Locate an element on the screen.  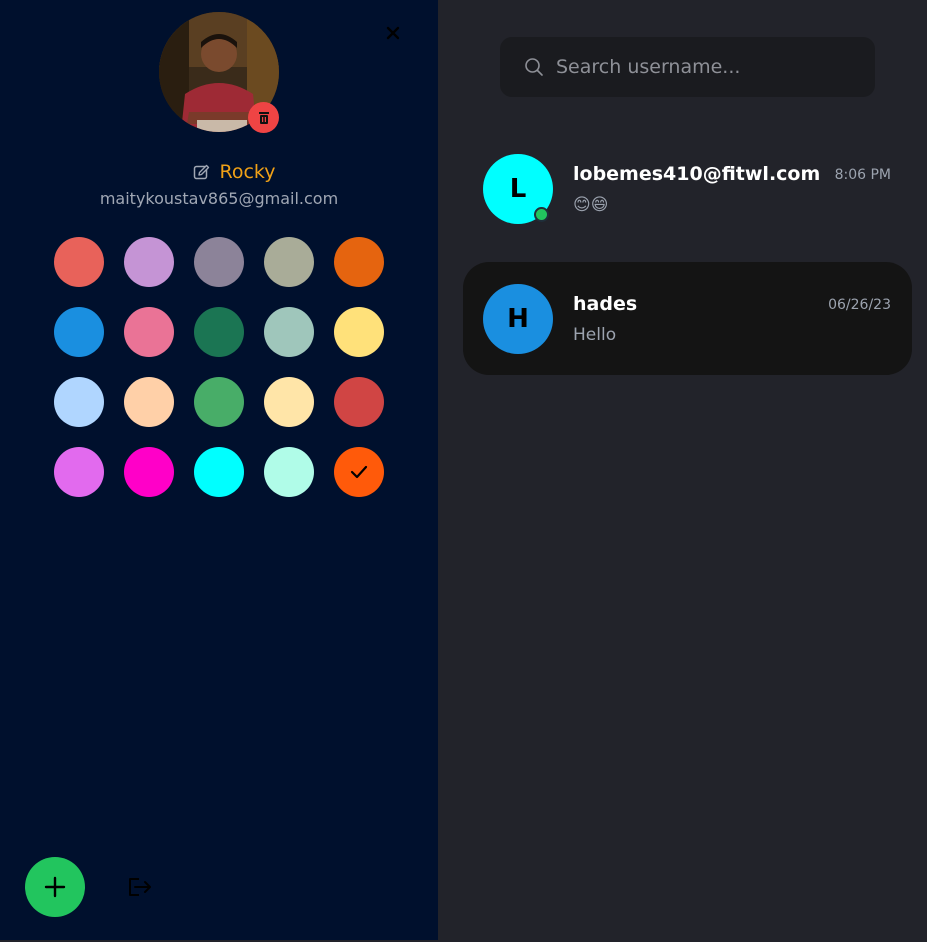
profile-name-row: Rocky is located at coordinates (234, 172).